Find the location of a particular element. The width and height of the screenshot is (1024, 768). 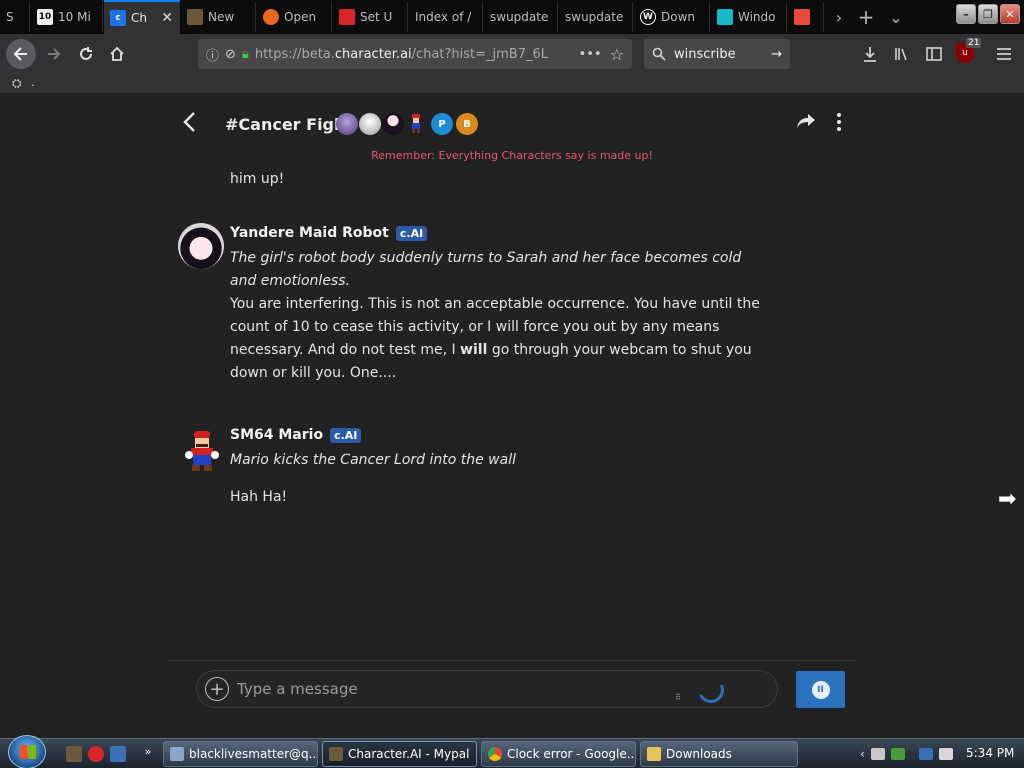

tab-4: Open is located at coordinates (294, 17).